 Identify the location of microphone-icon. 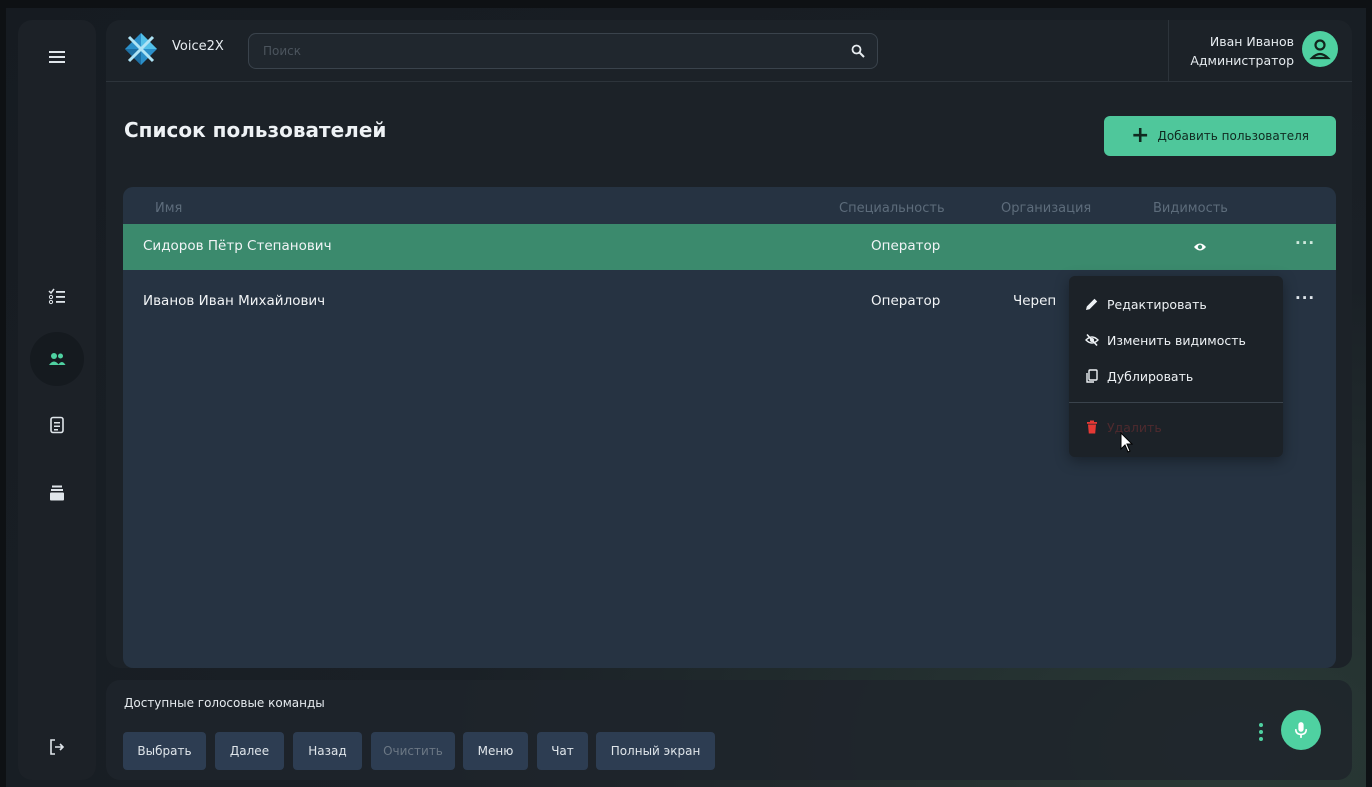
(1301, 730).